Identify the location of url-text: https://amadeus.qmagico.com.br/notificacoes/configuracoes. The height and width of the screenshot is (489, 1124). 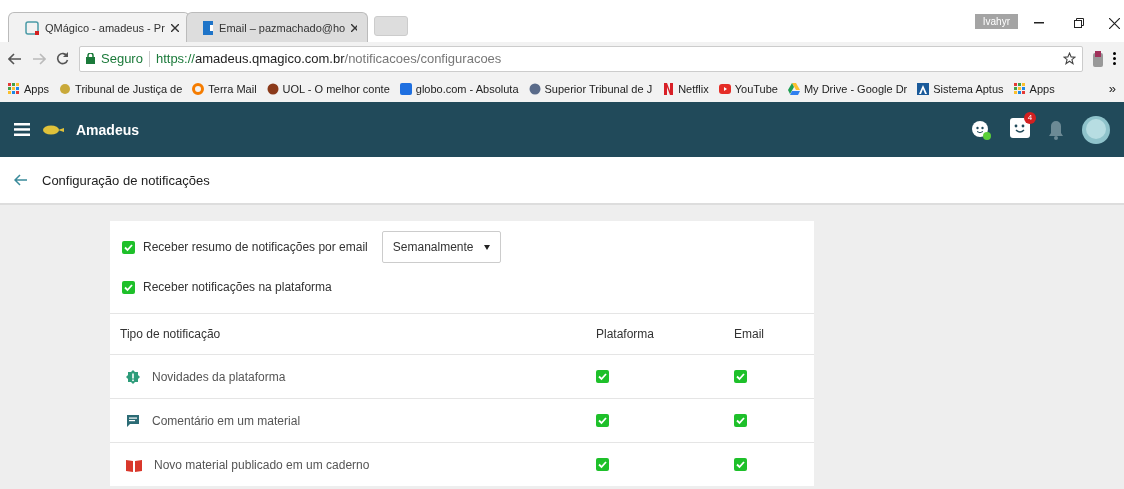
(329, 58).